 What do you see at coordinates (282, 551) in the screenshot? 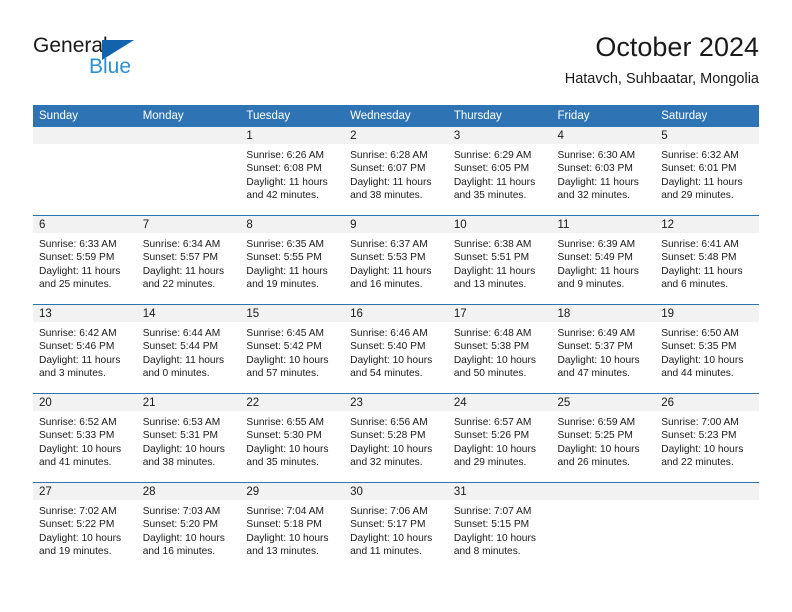
I see `daylight-duration-line2: and 13 minutes.` at bounding box center [282, 551].